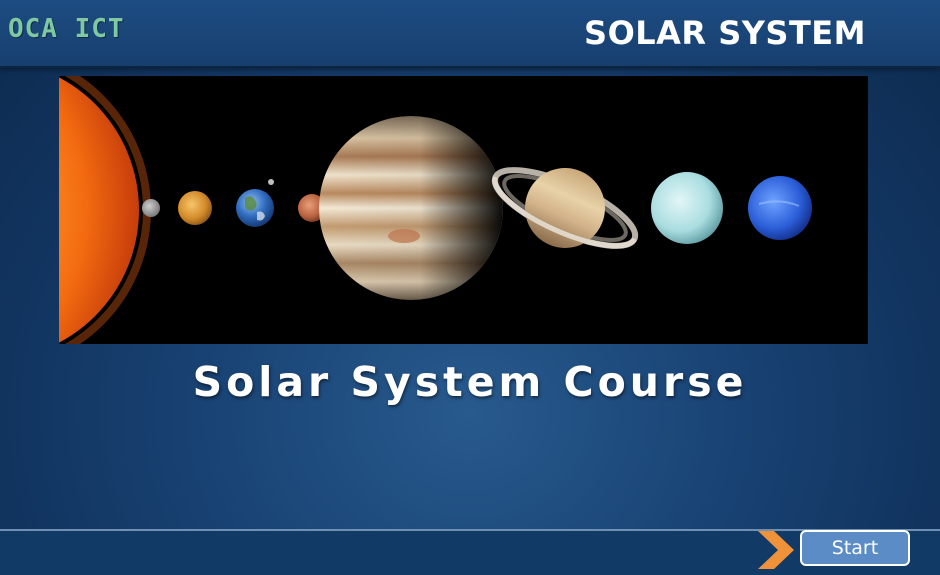 The image size is (940, 575). What do you see at coordinates (470, 382) in the screenshot?
I see `course-title: Solar System Course` at bounding box center [470, 382].